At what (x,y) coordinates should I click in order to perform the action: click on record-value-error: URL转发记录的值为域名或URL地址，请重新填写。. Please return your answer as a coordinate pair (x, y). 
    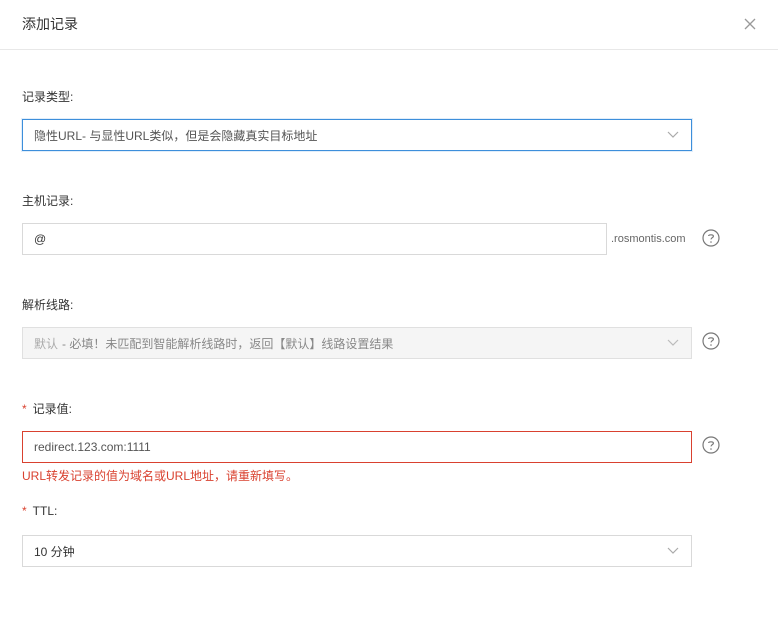
    Looking at the image, I should click on (160, 476).